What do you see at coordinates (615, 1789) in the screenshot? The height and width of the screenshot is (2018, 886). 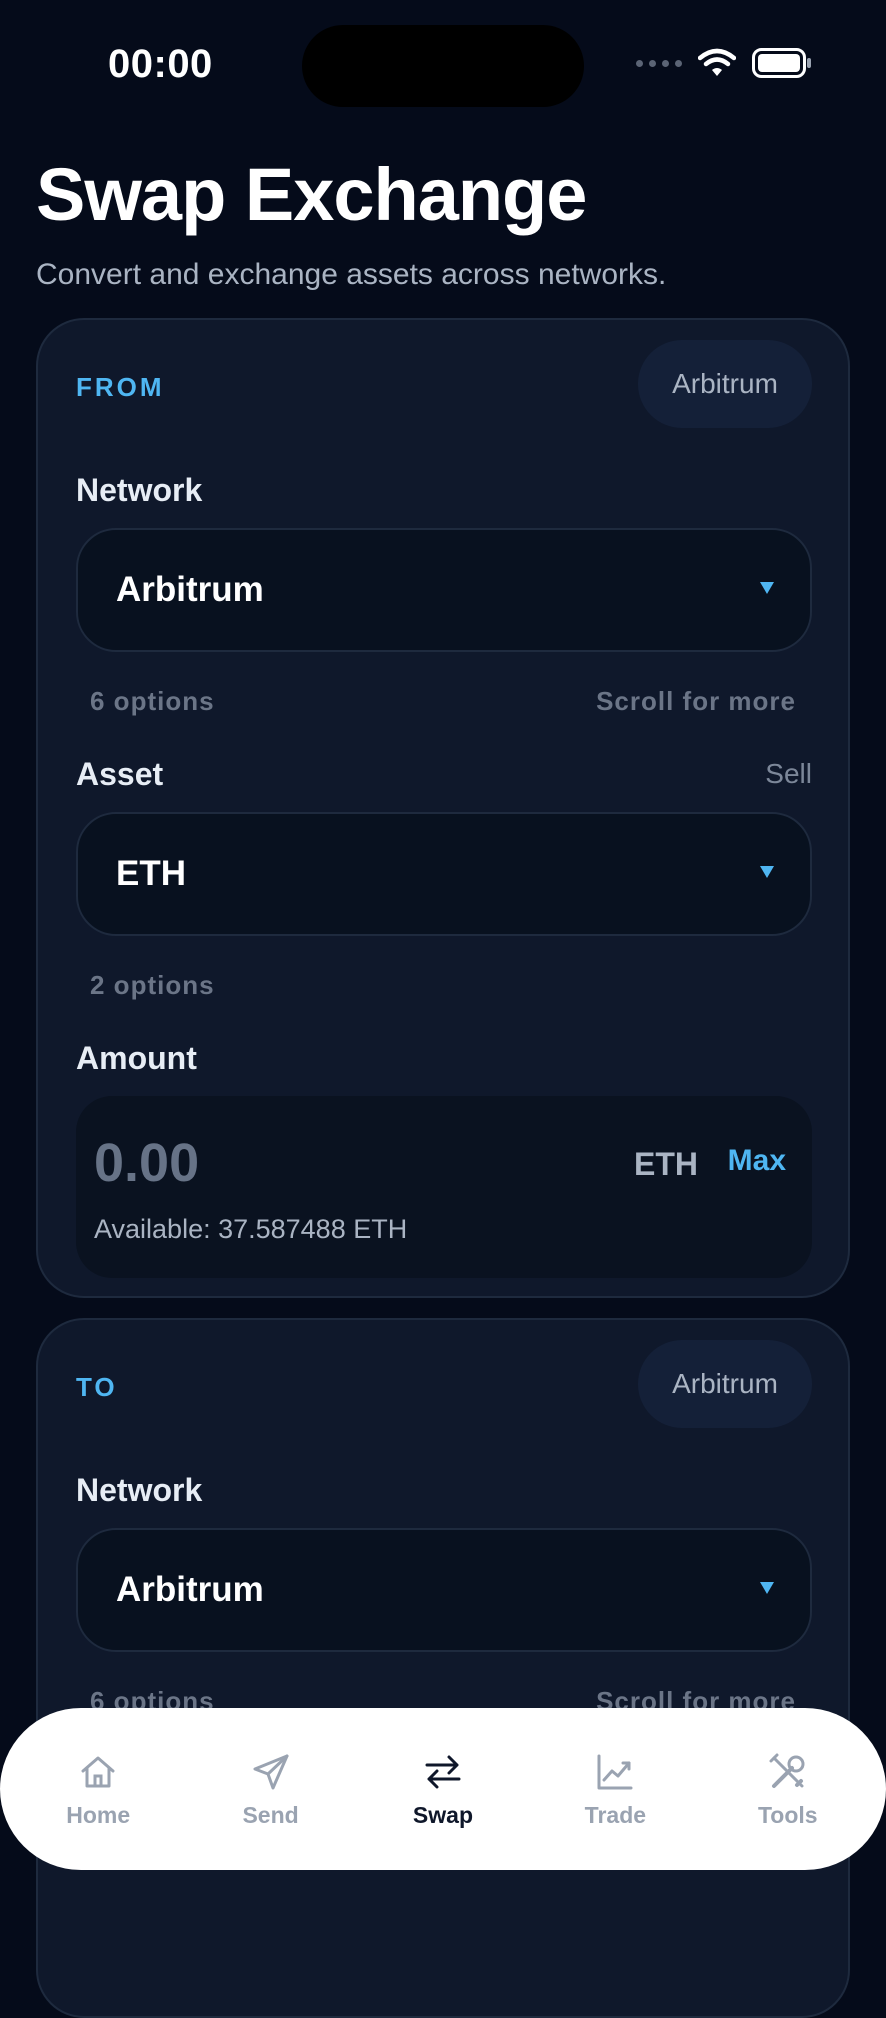 I see `nav-item-trade: Trade` at bounding box center [615, 1789].